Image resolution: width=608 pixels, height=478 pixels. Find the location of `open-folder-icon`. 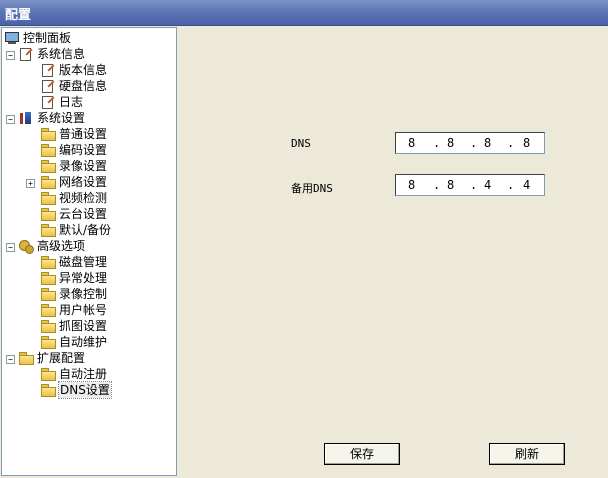

open-folder-icon is located at coordinates (48, 390).